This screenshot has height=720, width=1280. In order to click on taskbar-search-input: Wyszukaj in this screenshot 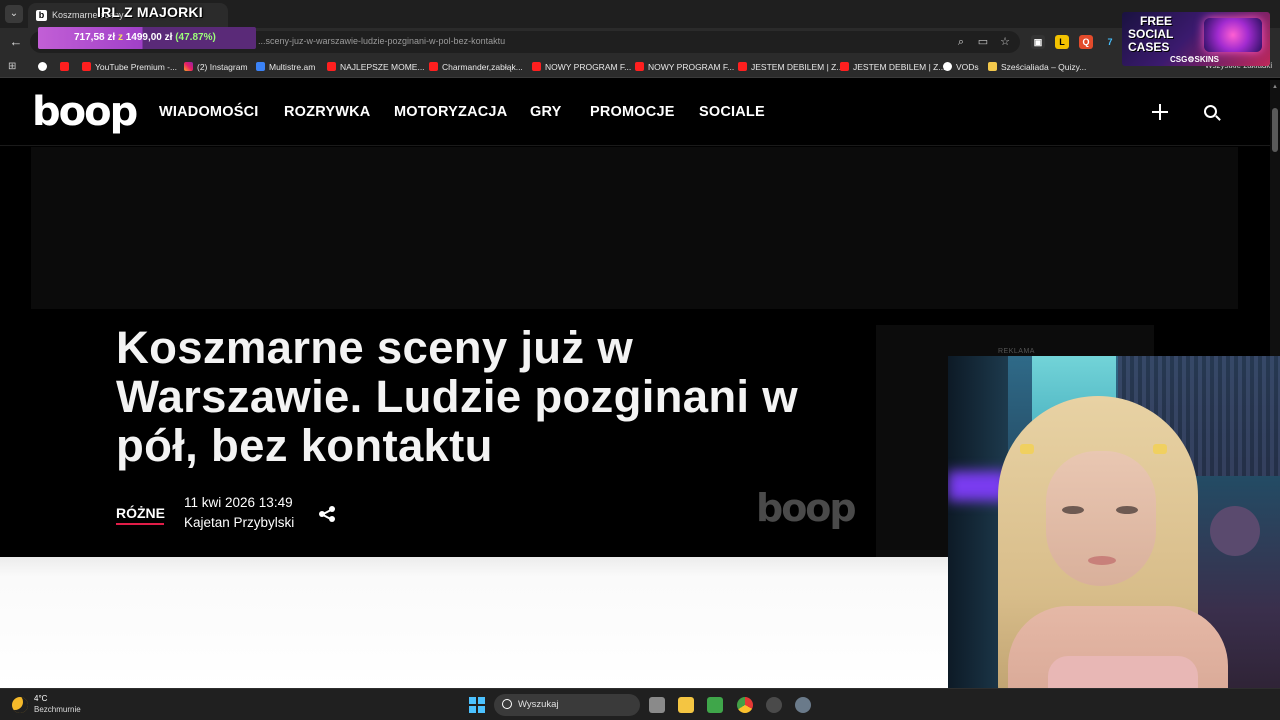, I will do `click(567, 705)`.